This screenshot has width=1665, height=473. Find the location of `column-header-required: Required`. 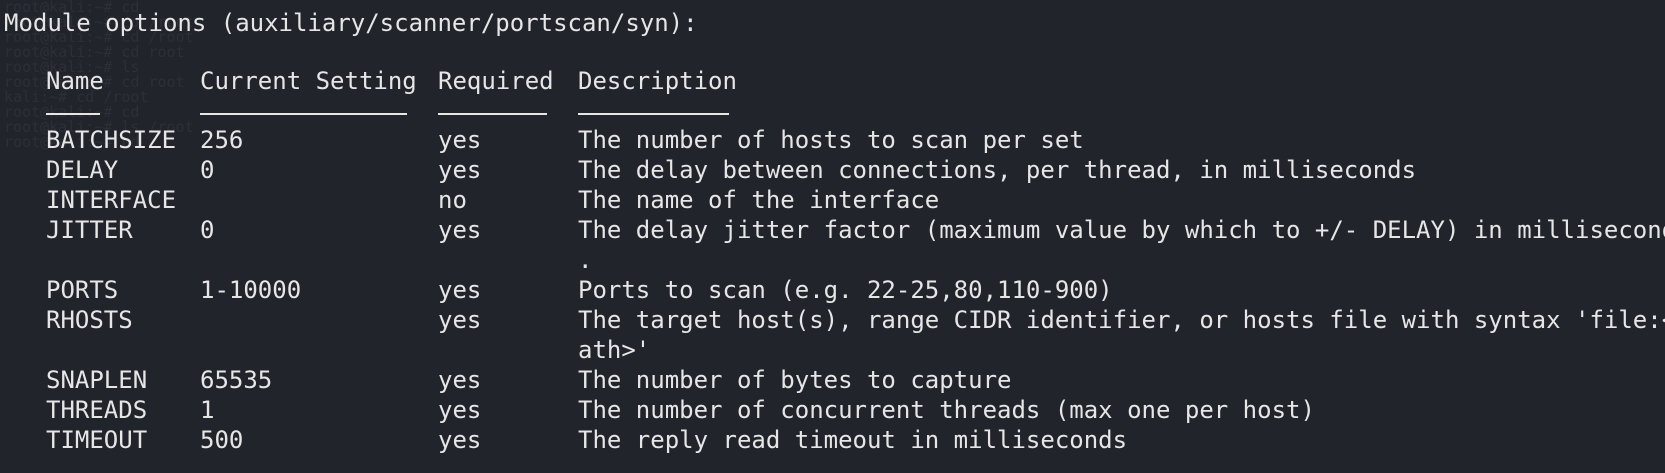

column-header-required: Required is located at coordinates (496, 81).